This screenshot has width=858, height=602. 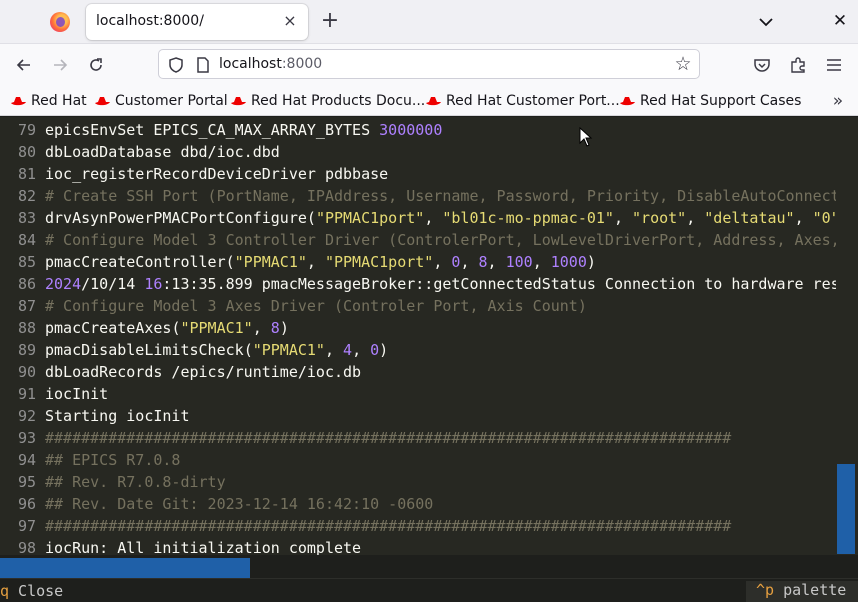 I want to click on bookmark-star-icon: ☆, so click(x=683, y=64).